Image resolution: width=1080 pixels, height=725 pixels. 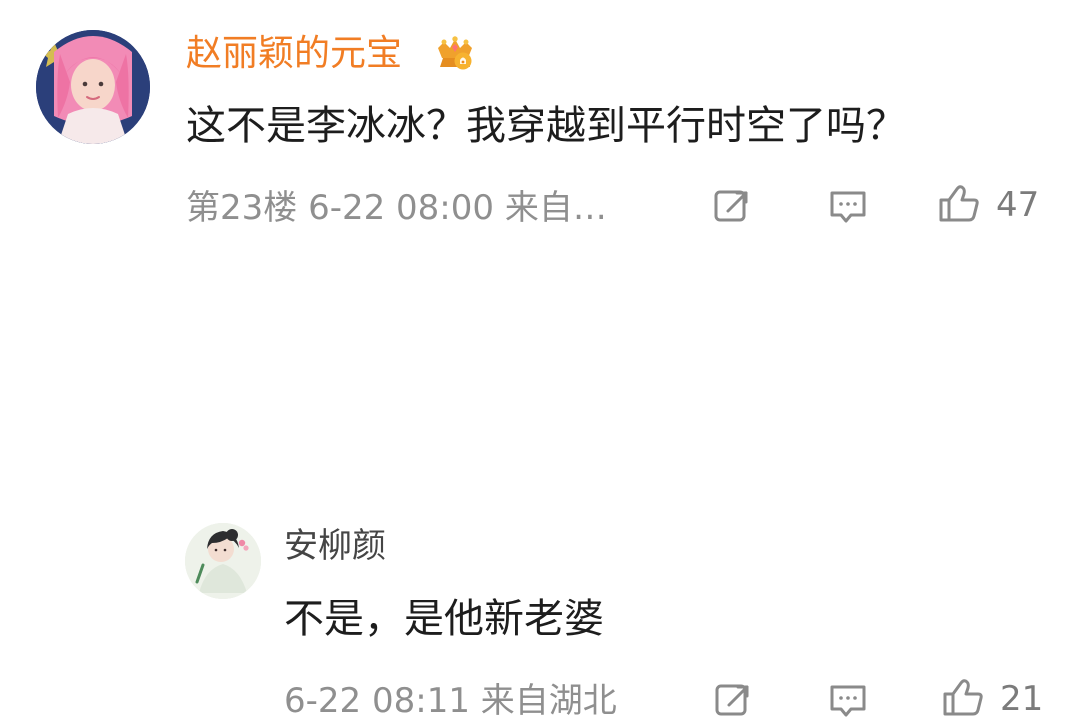 I want to click on reply-comment-button, so click(x=848, y=700).